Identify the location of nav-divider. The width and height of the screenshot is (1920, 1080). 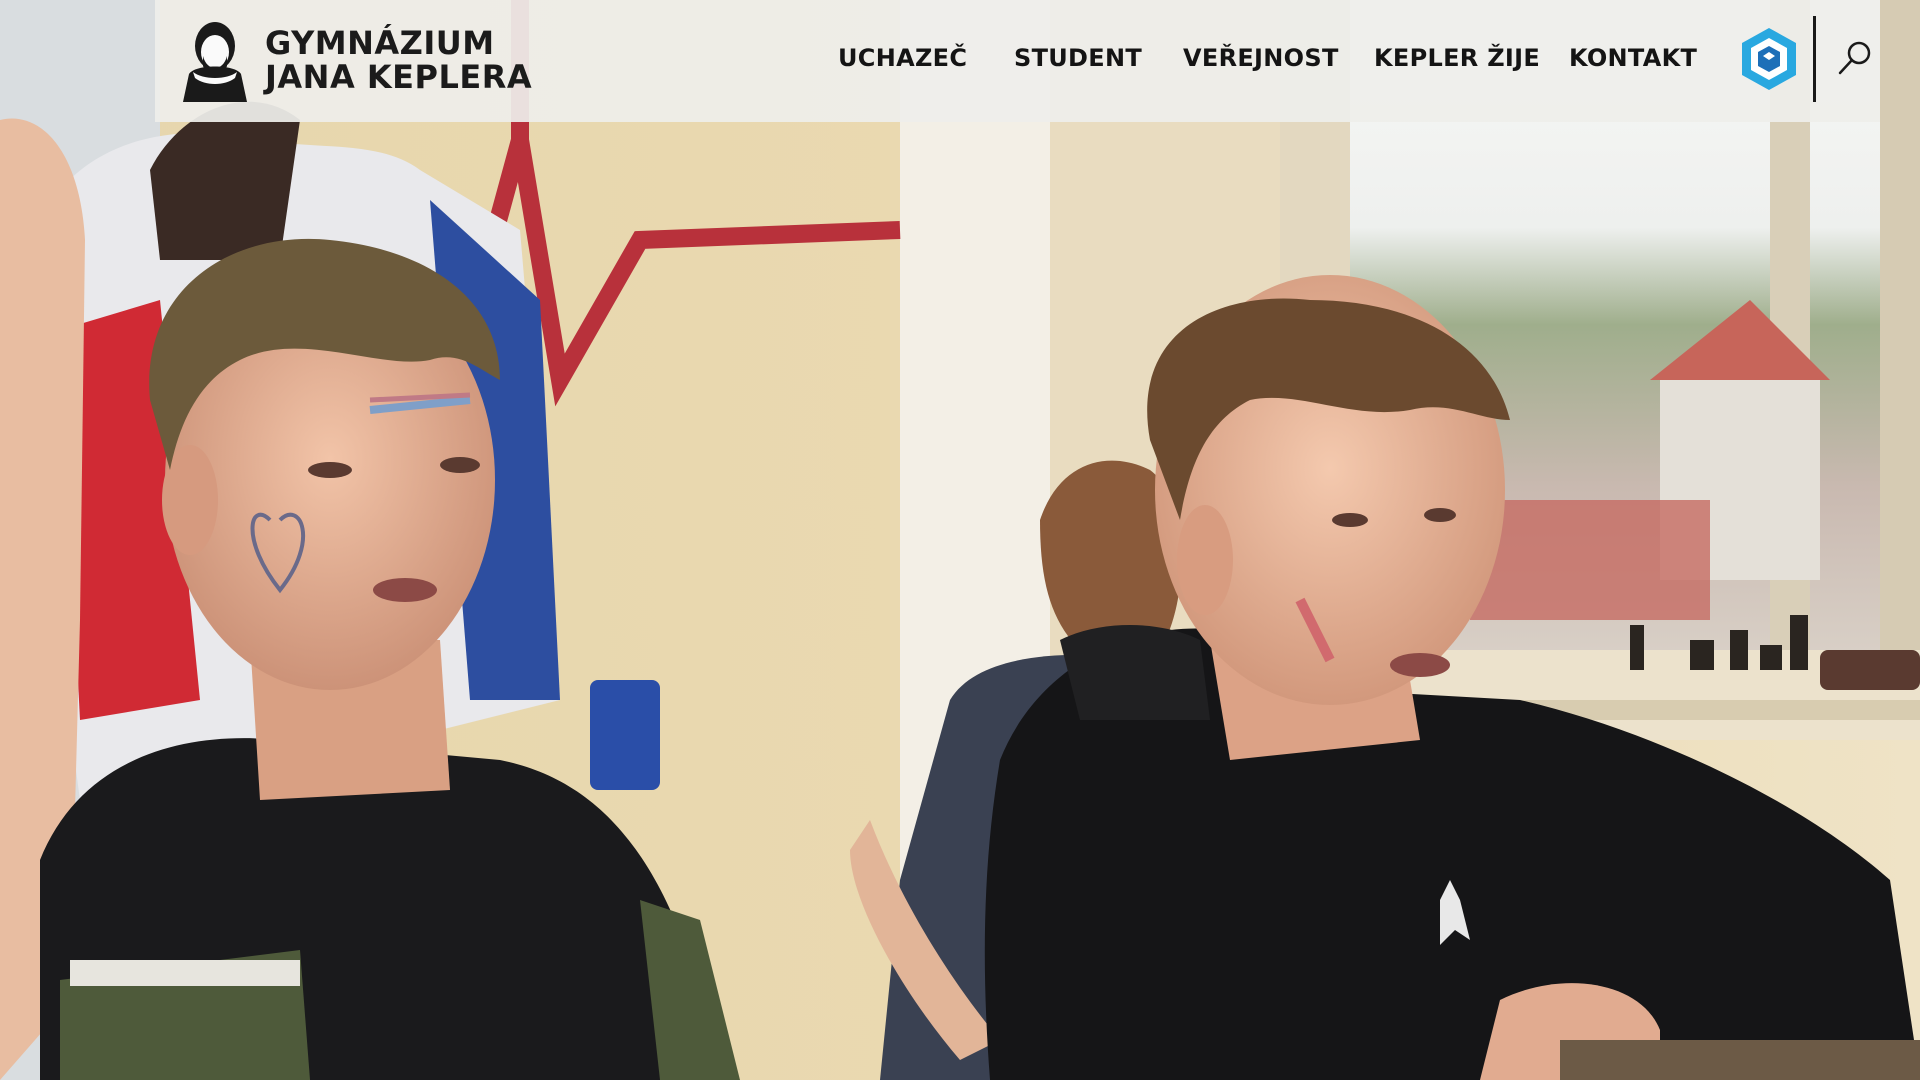
(1814, 59).